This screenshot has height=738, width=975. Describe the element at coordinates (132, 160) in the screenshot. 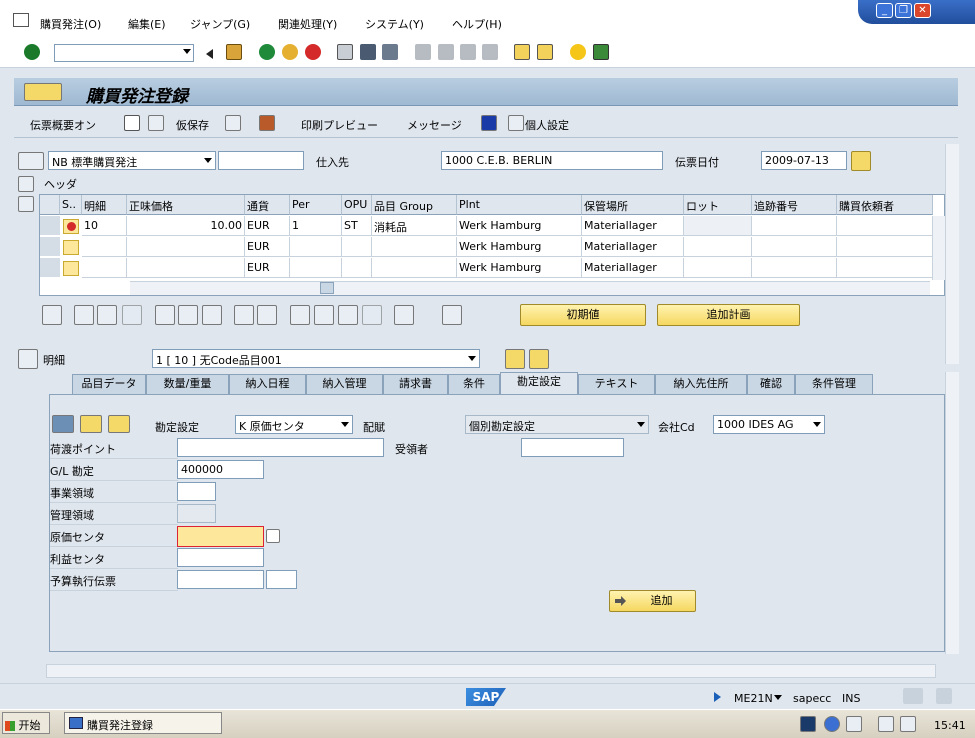

I see `doctype-select: NB 標準購買発注` at that location.